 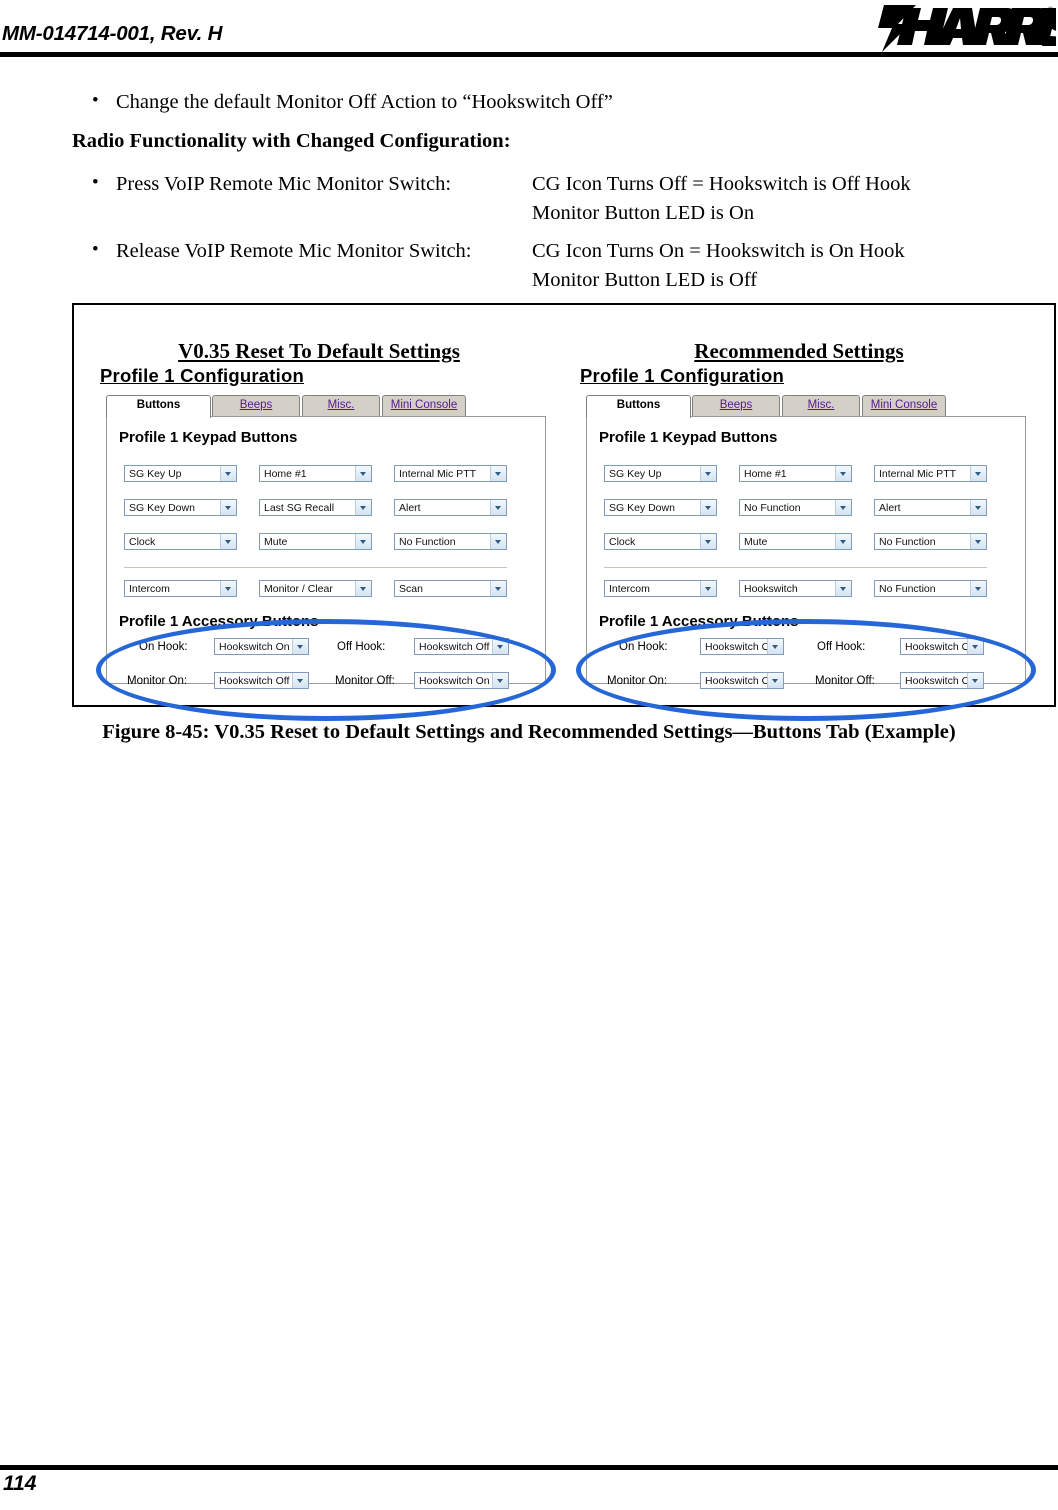 What do you see at coordinates (298, 588) in the screenshot?
I see `dropdown-value: Monitor / Clear` at bounding box center [298, 588].